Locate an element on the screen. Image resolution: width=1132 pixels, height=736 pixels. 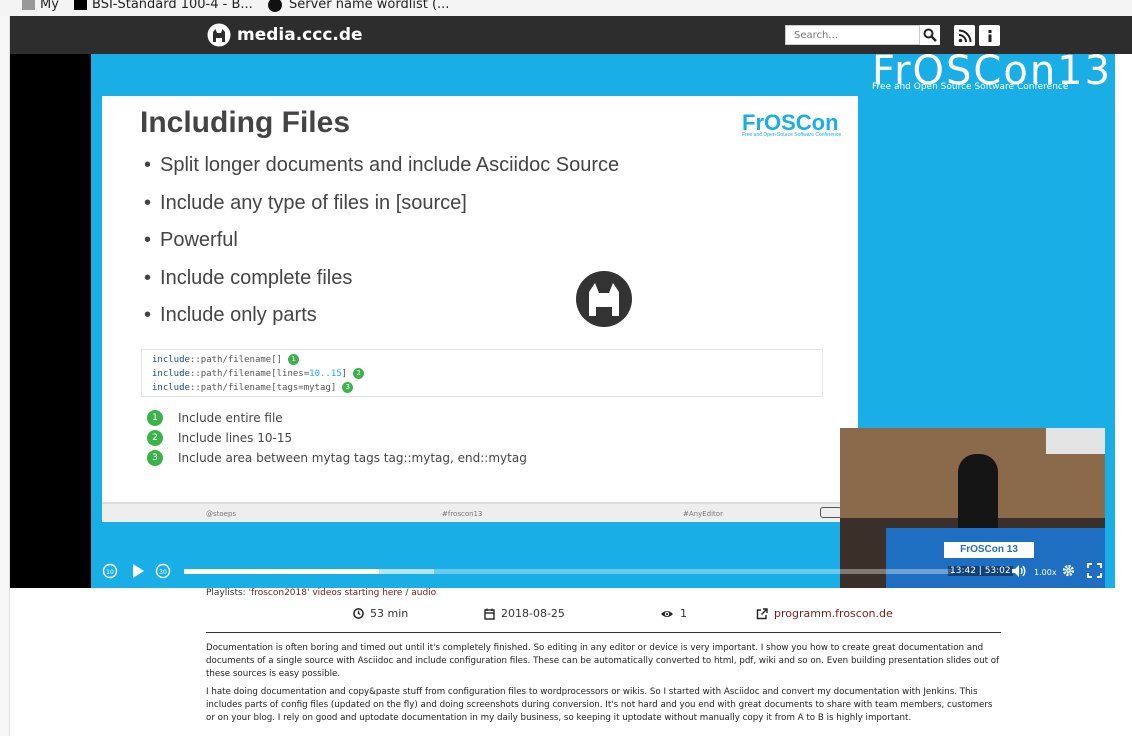
search-button is located at coordinates (930, 35).